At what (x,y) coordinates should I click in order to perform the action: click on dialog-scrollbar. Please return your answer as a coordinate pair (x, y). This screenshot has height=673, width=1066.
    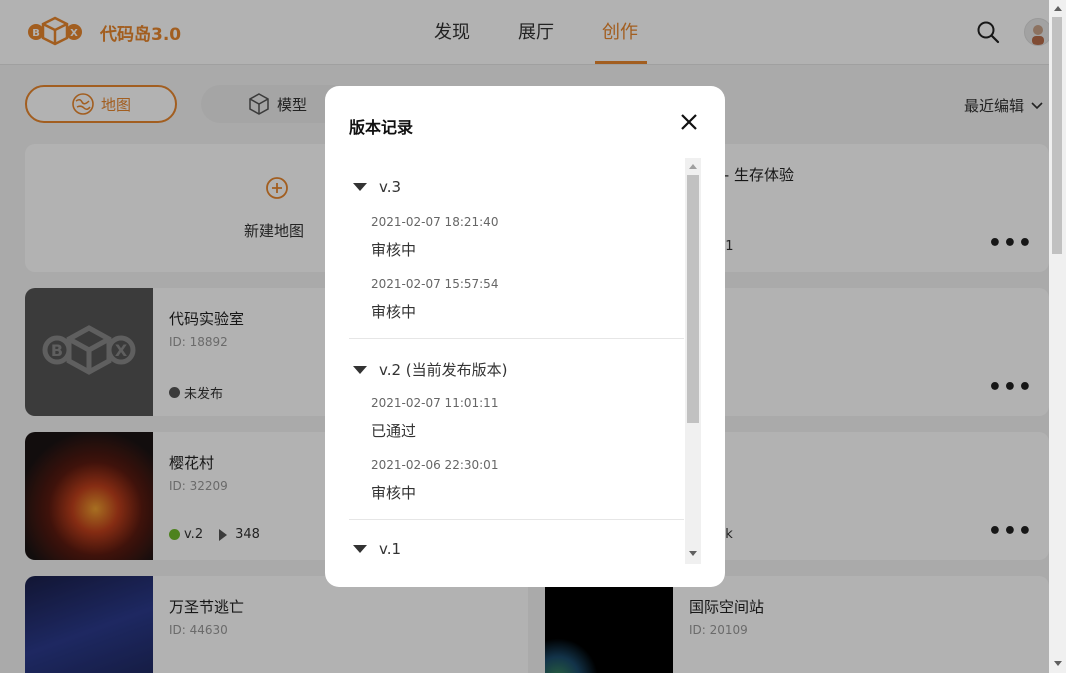
    Looking at the image, I should click on (693, 361).